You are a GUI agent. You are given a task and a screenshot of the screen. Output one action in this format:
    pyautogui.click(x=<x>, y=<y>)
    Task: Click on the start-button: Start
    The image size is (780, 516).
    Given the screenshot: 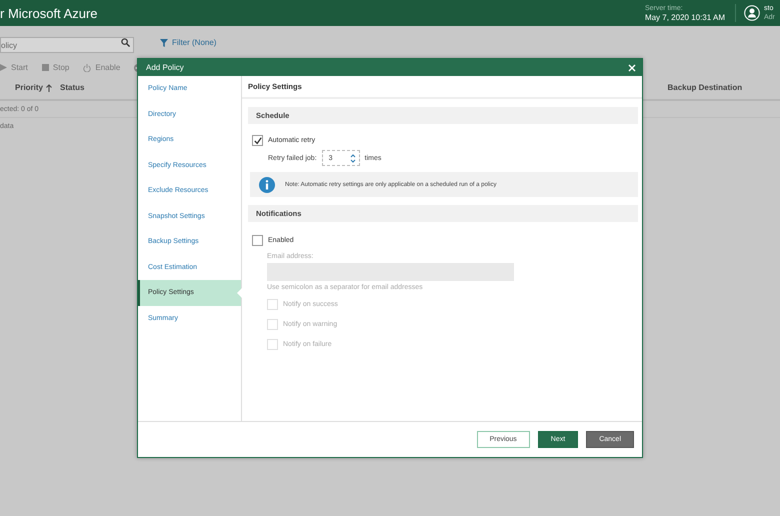 What is the action you would take?
    pyautogui.click(x=14, y=67)
    